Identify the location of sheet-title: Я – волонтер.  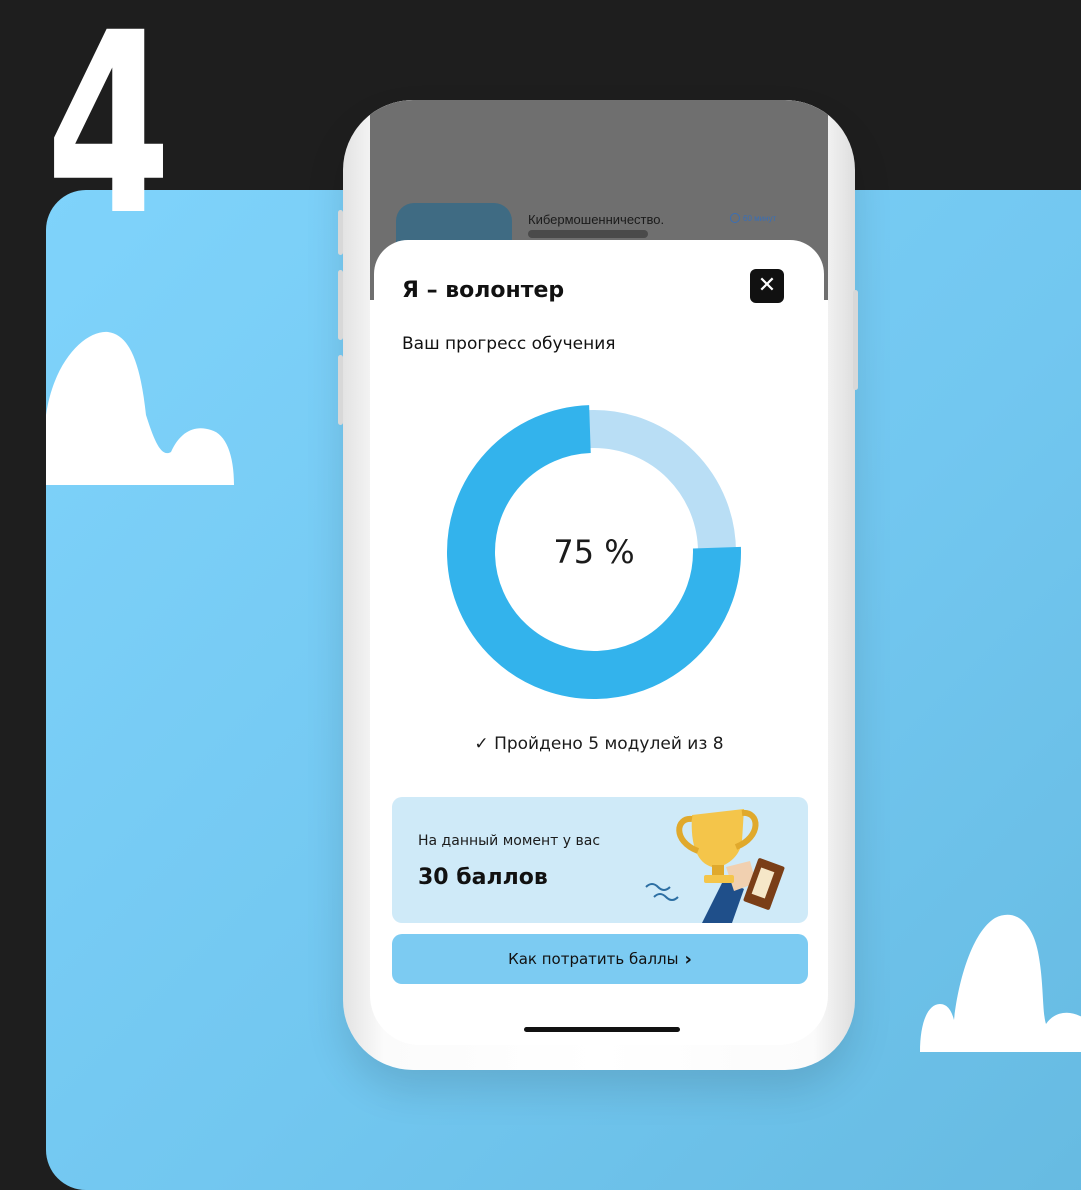
(483, 290).